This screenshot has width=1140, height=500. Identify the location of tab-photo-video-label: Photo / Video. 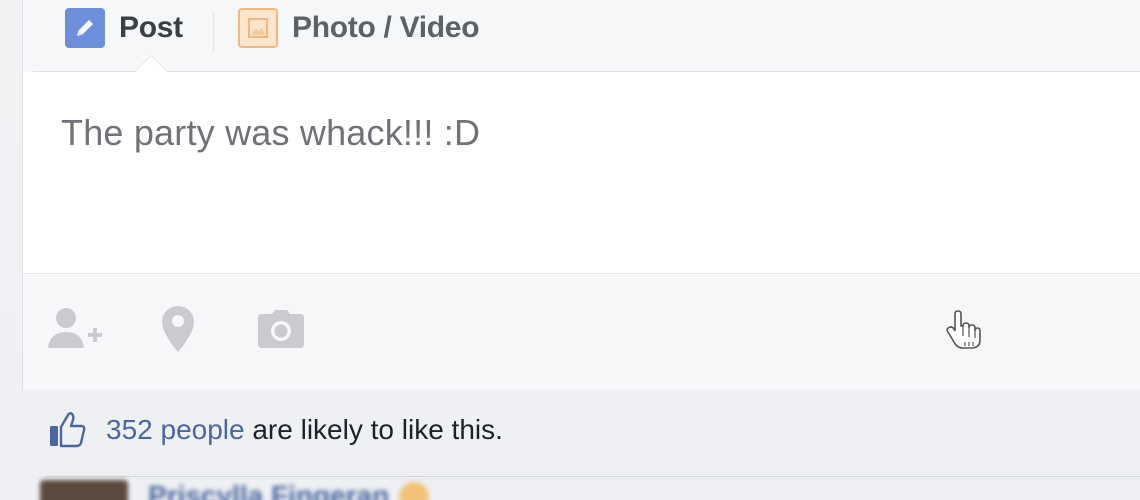
(386, 27).